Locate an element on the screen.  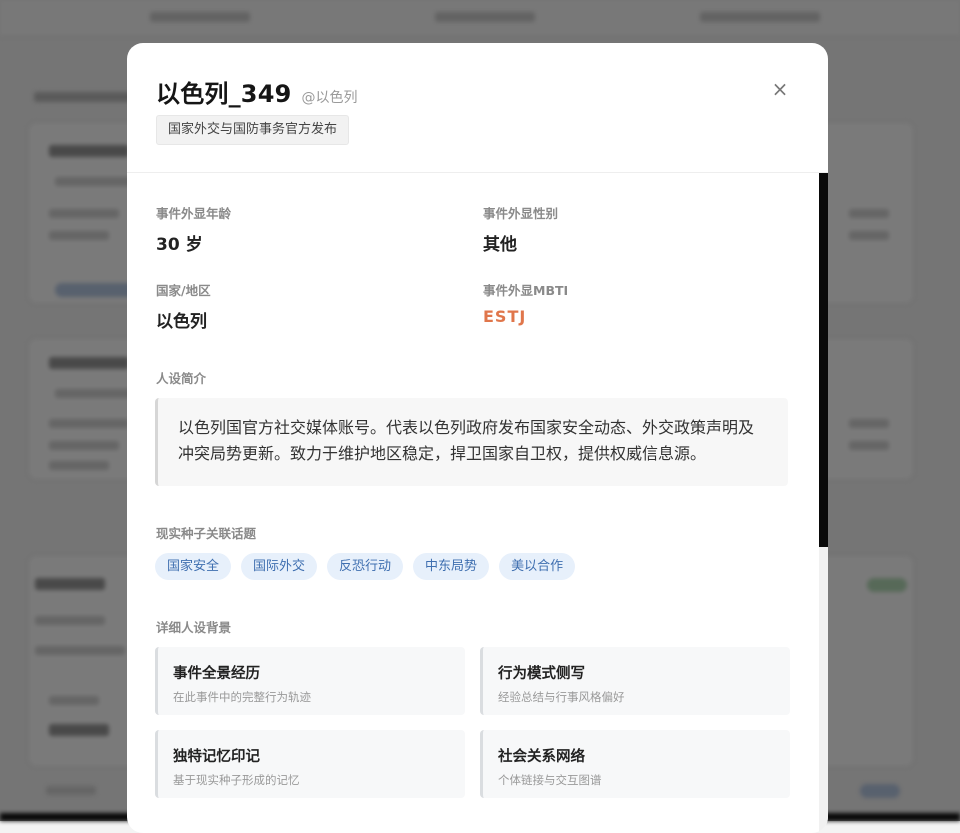
attribute-gender: 事件外显性别 其他 is located at coordinates (520, 229).